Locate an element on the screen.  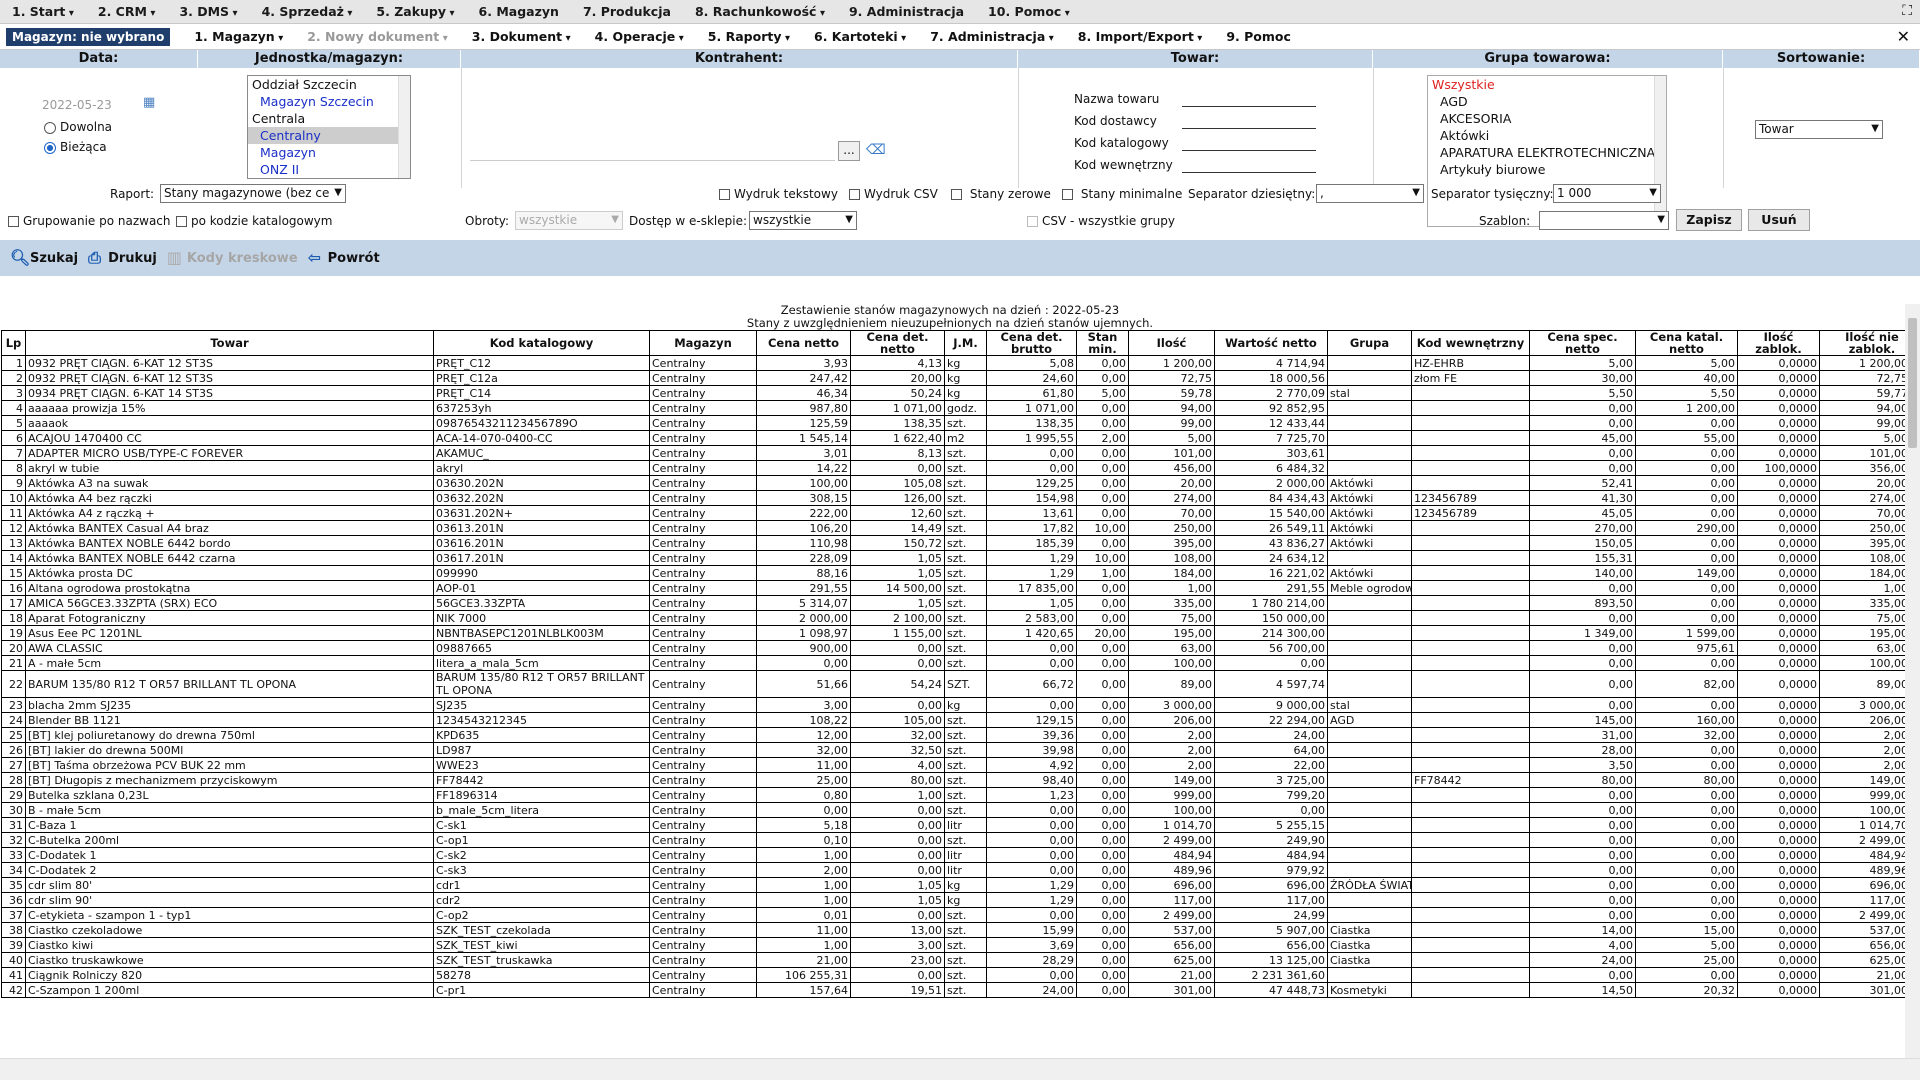
unit-option: Centrala is located at coordinates (329, 118).